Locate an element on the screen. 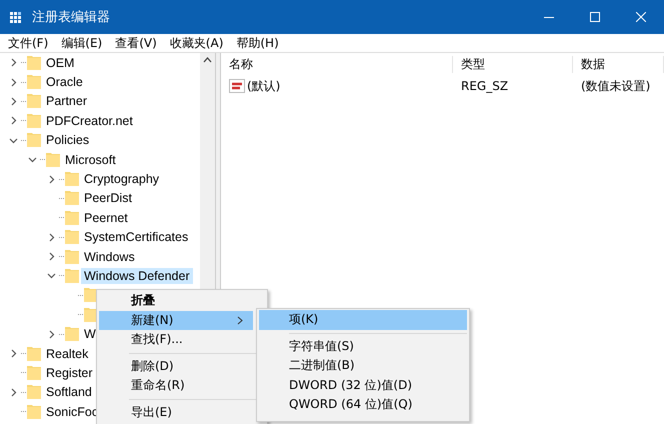  tree-item: Peernet is located at coordinates (106, 218).